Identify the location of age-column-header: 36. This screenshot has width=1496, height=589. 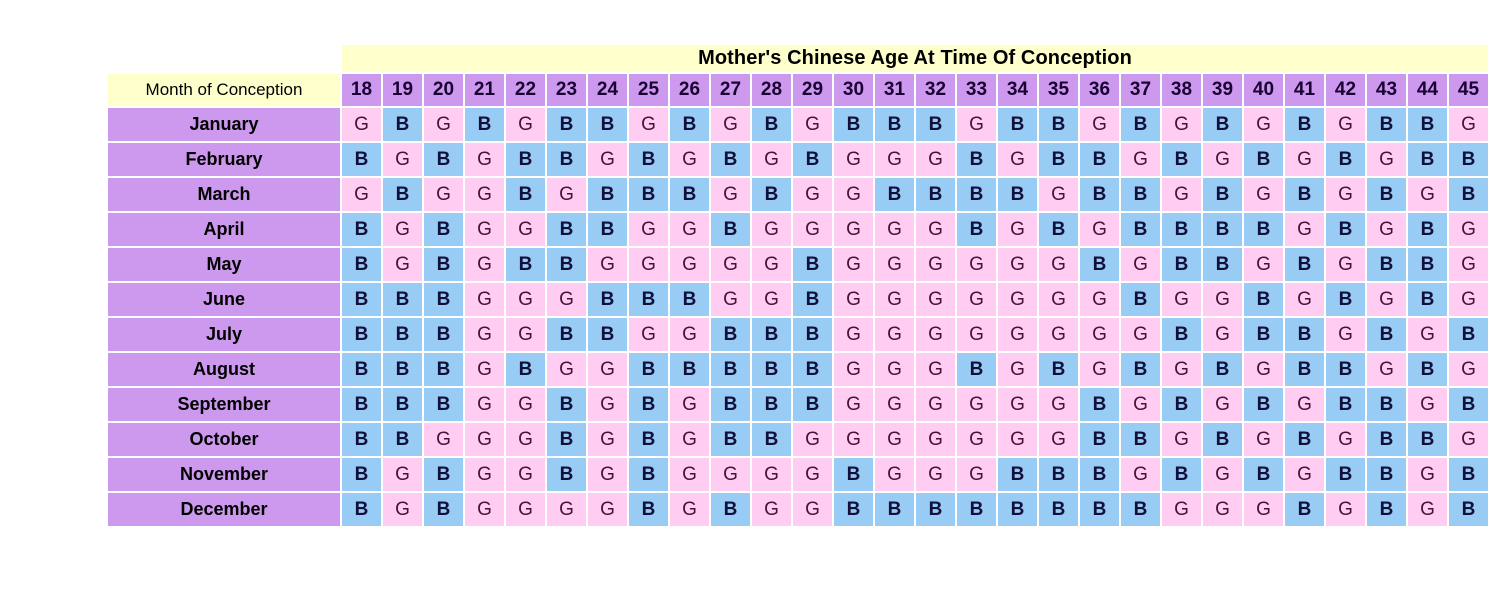
(1099, 90).